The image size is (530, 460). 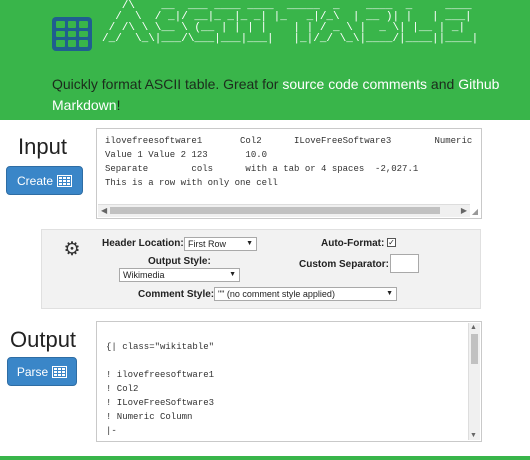 What do you see at coordinates (474, 349) in the screenshot?
I see `output-scroll-thumb` at bounding box center [474, 349].